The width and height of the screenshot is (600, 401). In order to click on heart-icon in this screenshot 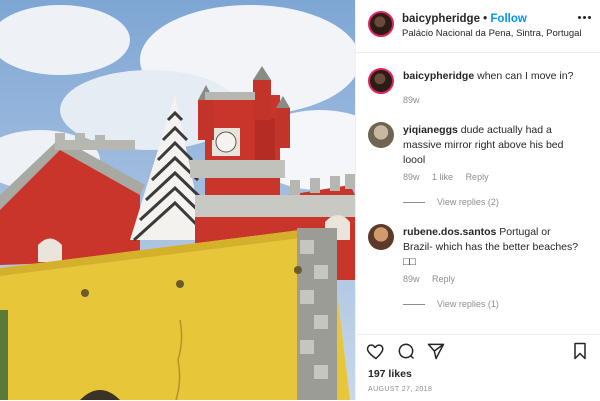, I will do `click(376, 351)`.